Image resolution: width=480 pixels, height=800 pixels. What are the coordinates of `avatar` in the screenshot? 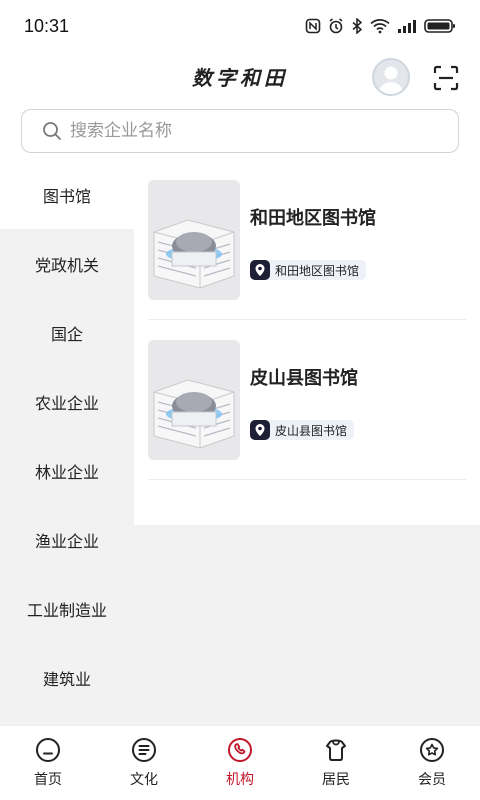 It's located at (391, 77).